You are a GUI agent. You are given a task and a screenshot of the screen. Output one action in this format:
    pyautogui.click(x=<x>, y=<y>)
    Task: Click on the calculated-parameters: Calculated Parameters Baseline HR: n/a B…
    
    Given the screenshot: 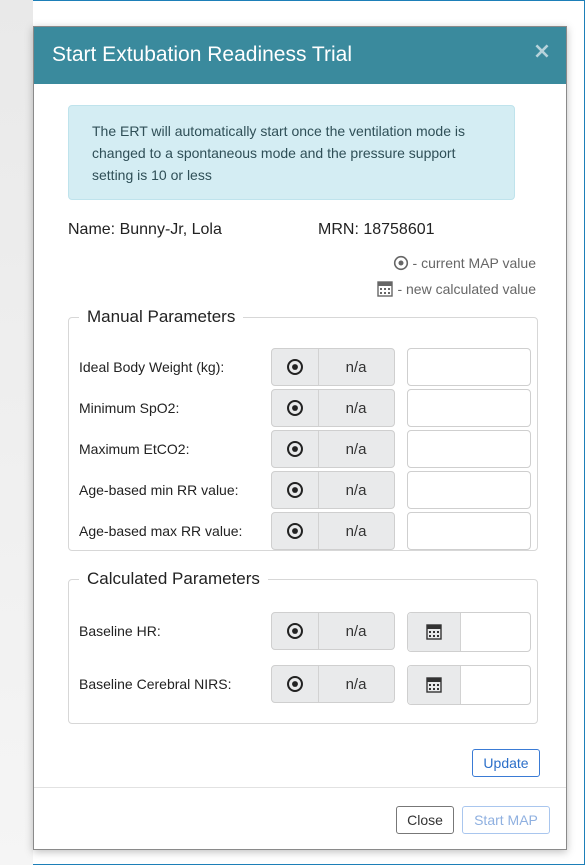 What is the action you would take?
    pyautogui.click(x=303, y=646)
    